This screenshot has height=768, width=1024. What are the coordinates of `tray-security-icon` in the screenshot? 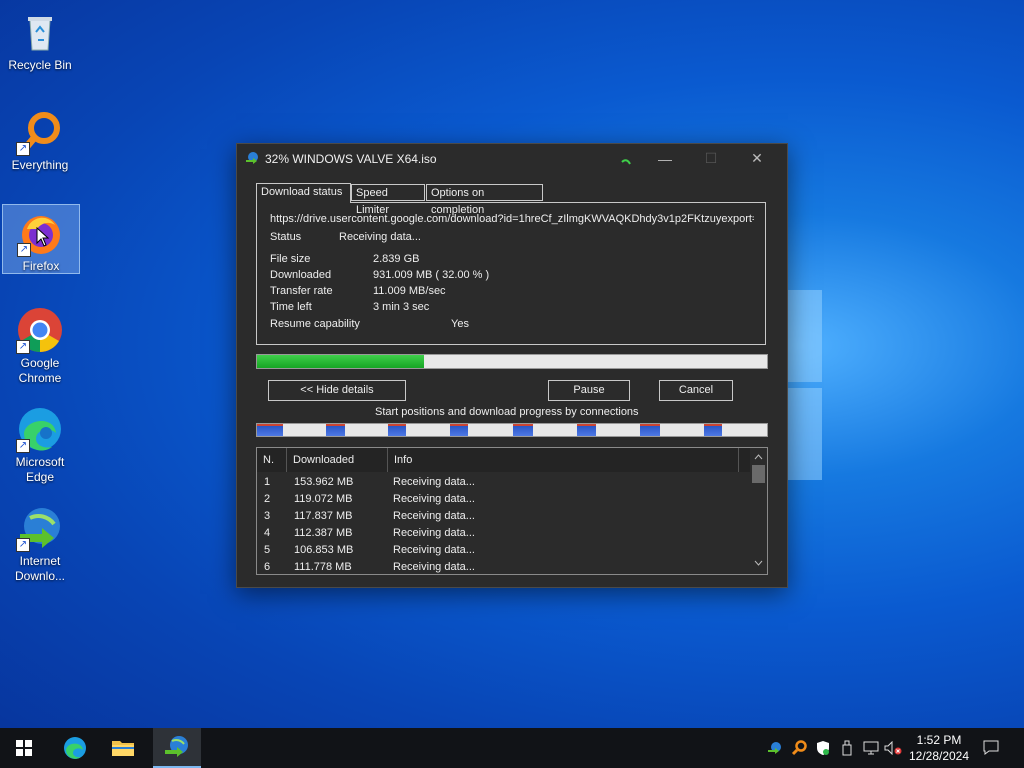 It's located at (823, 748).